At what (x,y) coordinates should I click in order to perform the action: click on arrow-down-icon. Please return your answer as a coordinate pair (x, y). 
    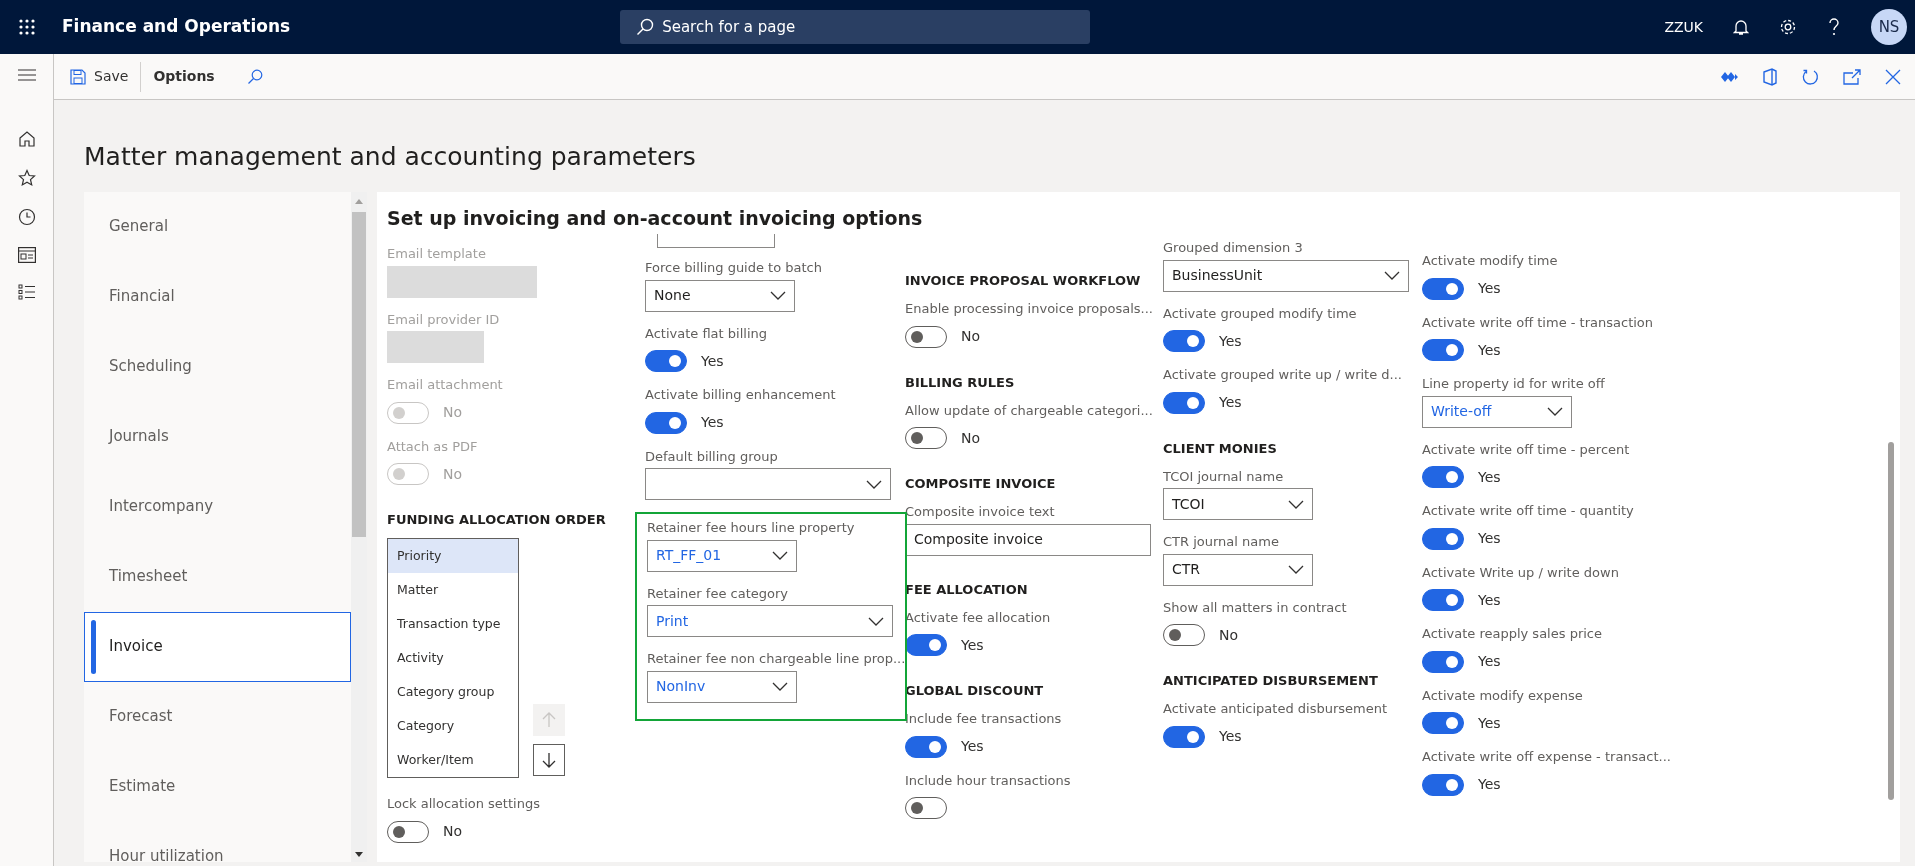
    Looking at the image, I should click on (549, 760).